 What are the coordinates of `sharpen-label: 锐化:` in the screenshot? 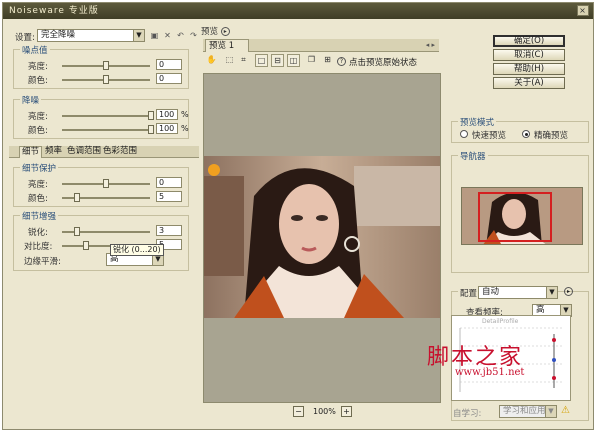 It's located at (38, 233).